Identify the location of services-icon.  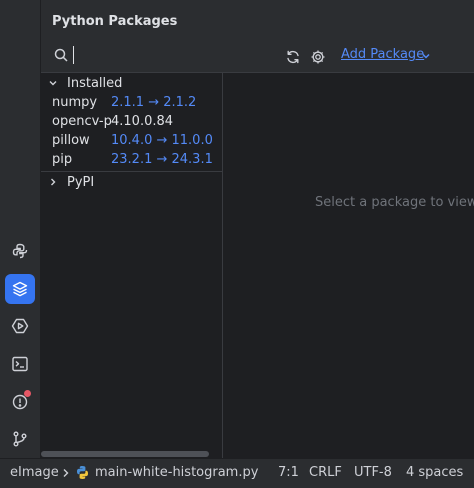
(20, 326).